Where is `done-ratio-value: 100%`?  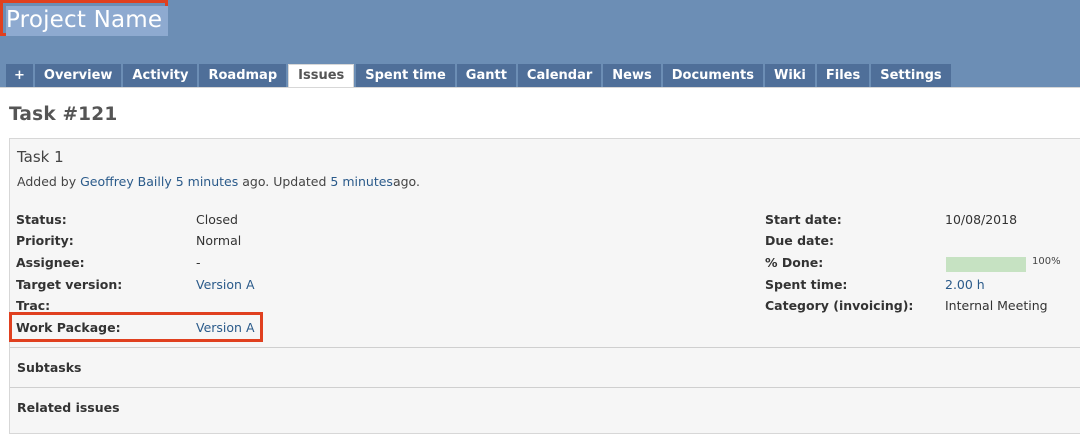
done-ratio-value: 100% is located at coordinates (1046, 261).